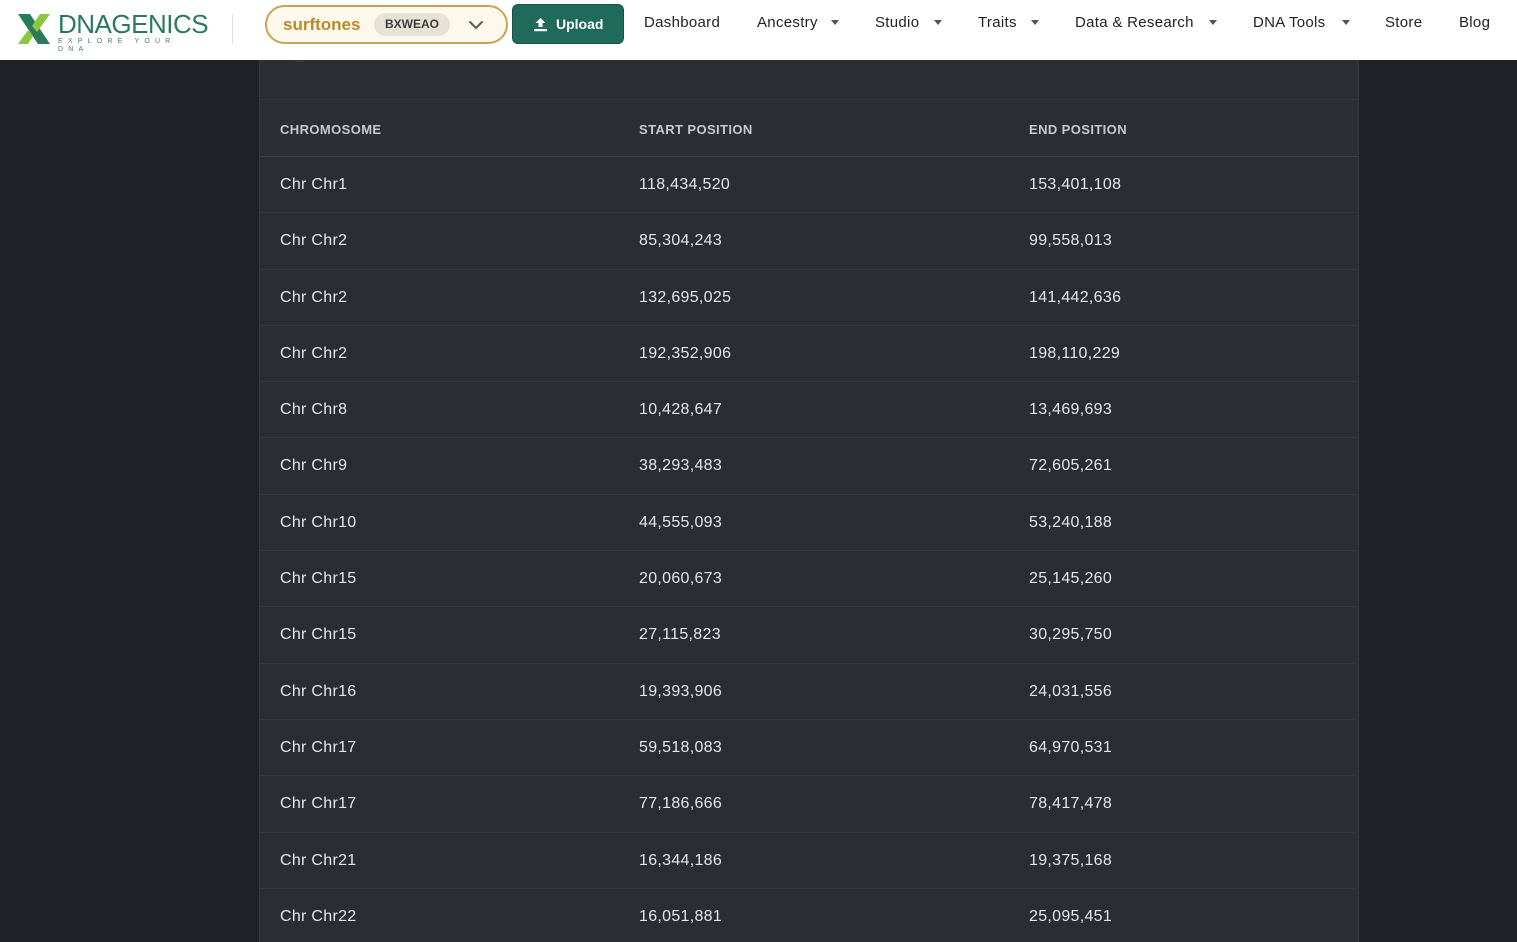 This screenshot has width=1517, height=942. I want to click on profile-name: surftones, so click(322, 24).